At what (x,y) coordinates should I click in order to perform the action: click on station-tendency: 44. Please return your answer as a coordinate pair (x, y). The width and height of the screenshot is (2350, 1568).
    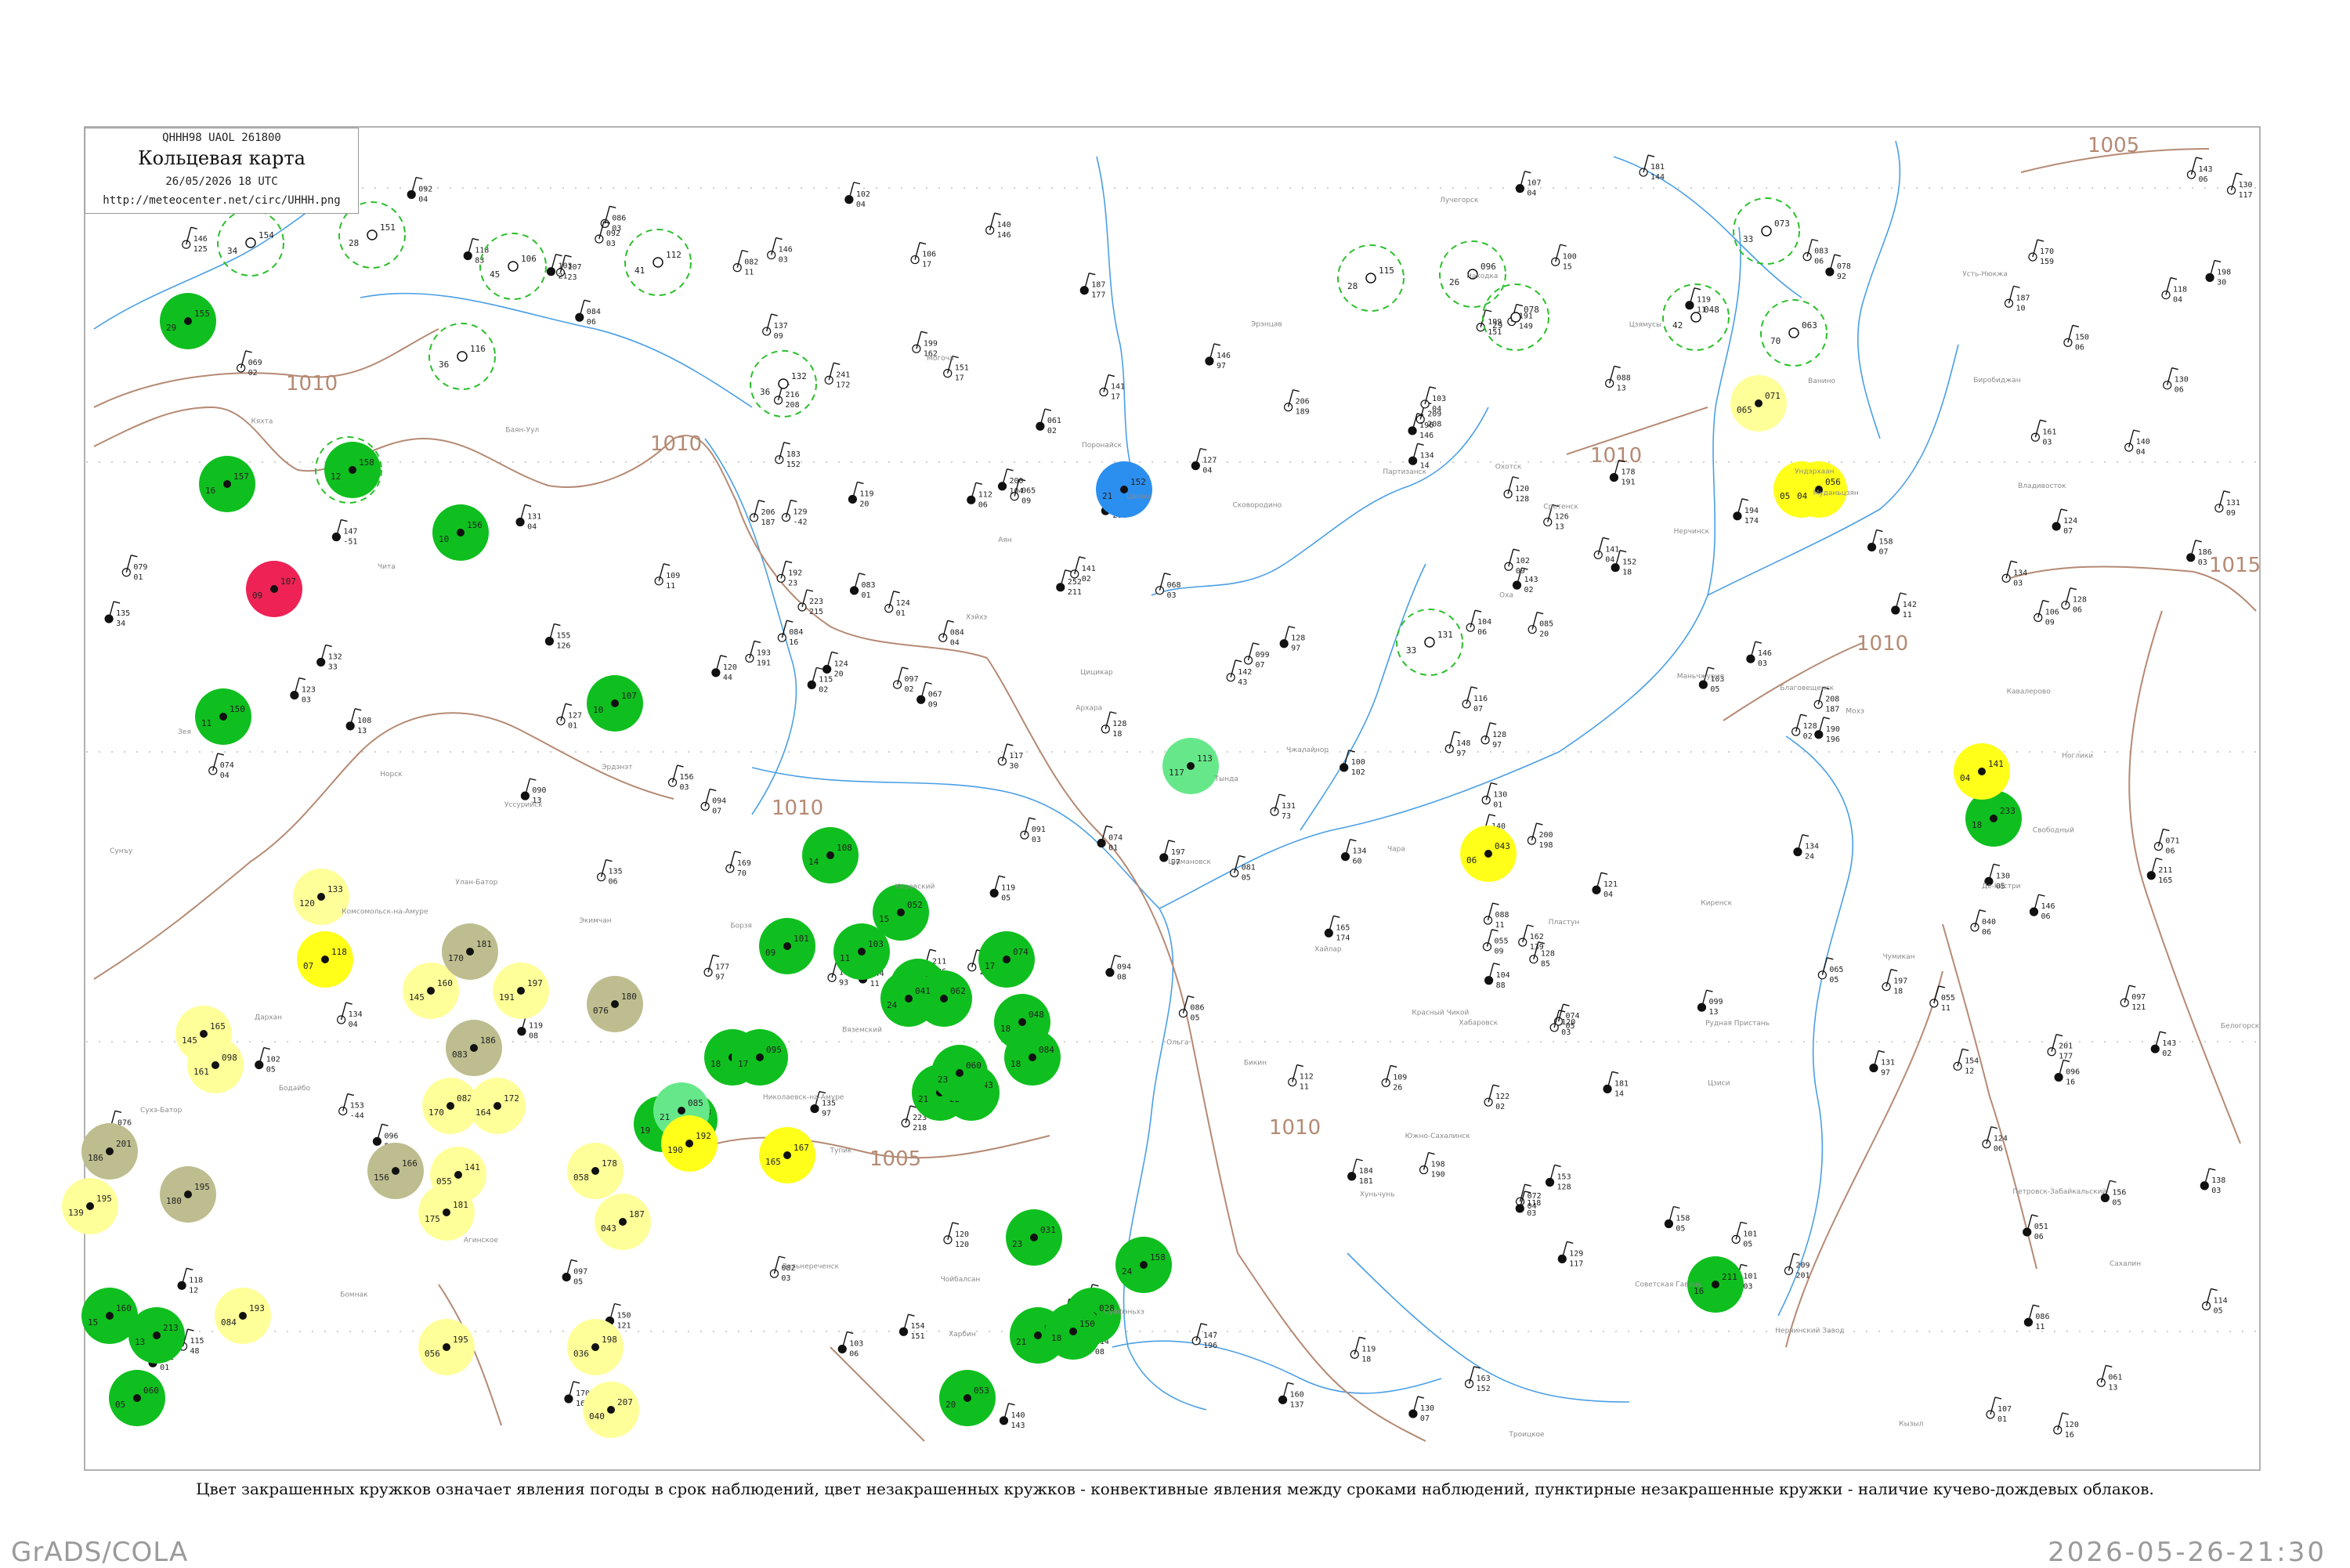
    Looking at the image, I should click on (727, 678).